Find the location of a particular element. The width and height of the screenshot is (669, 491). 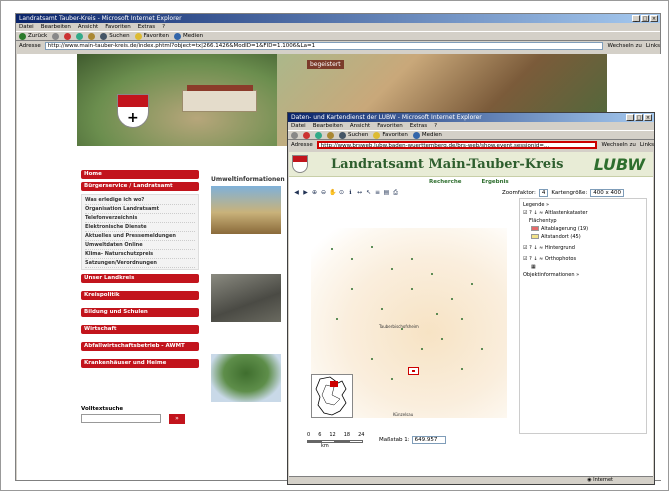

nav-buergerservice: Bürgerservice / Landratsamt is located at coordinates (140, 186).